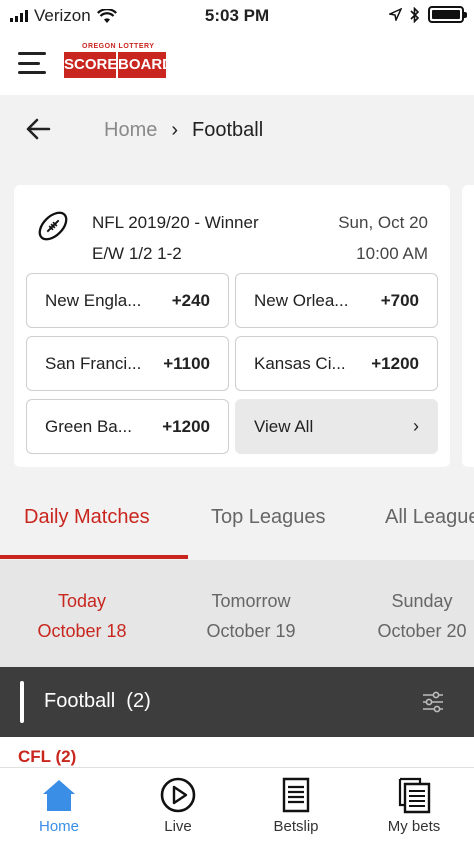 The width and height of the screenshot is (474, 841). What do you see at coordinates (468, 326) in the screenshot?
I see `next-card-peek` at bounding box center [468, 326].